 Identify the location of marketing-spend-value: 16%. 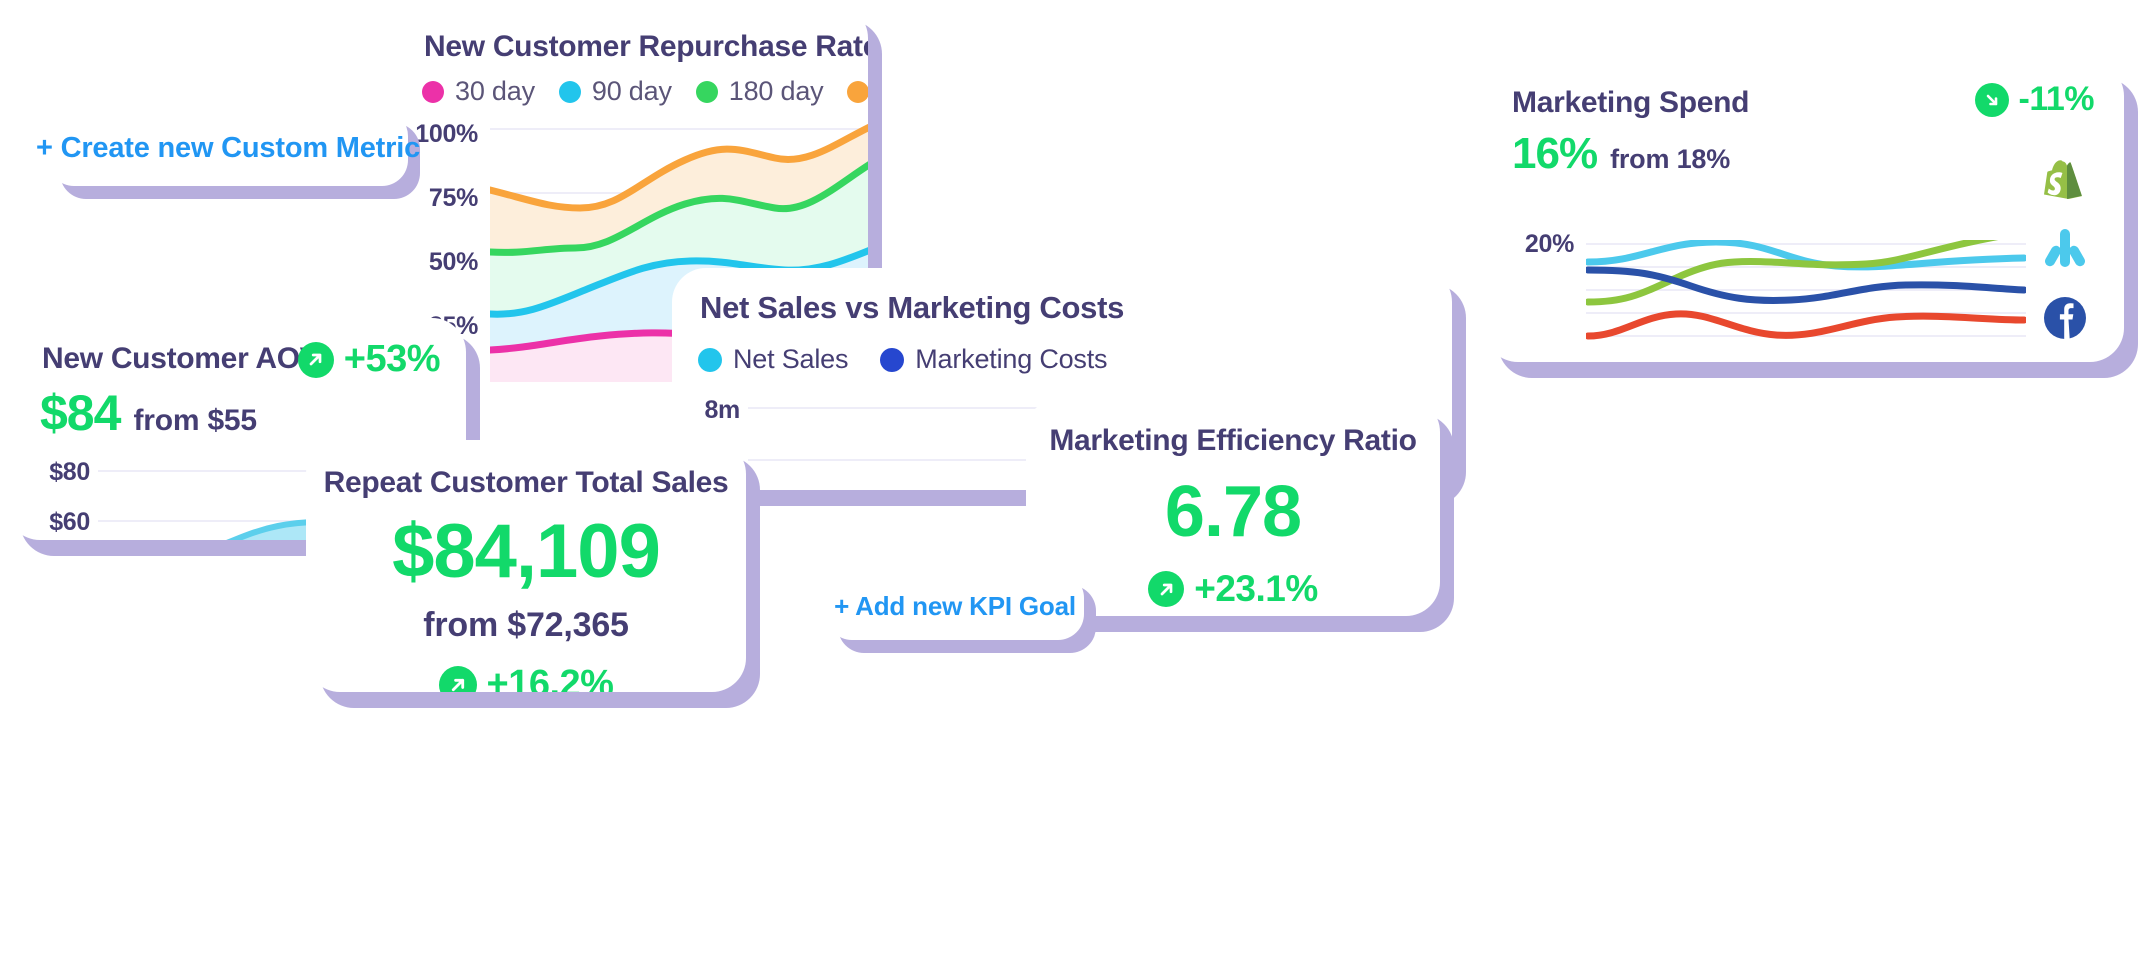
(1555, 153).